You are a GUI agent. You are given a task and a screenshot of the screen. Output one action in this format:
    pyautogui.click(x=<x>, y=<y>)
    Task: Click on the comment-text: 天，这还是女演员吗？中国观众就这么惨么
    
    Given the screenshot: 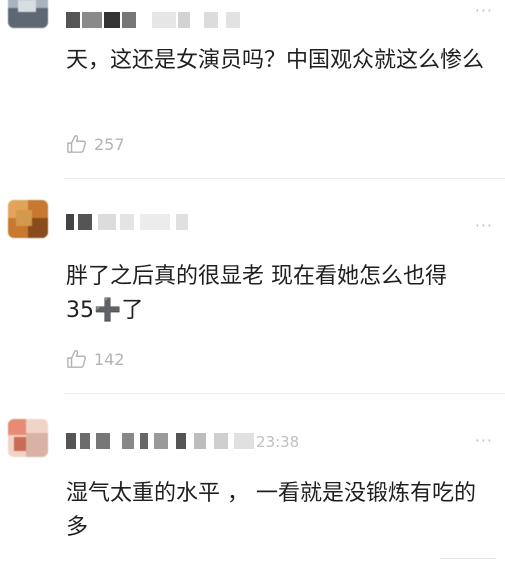 What is the action you would take?
    pyautogui.click(x=275, y=60)
    